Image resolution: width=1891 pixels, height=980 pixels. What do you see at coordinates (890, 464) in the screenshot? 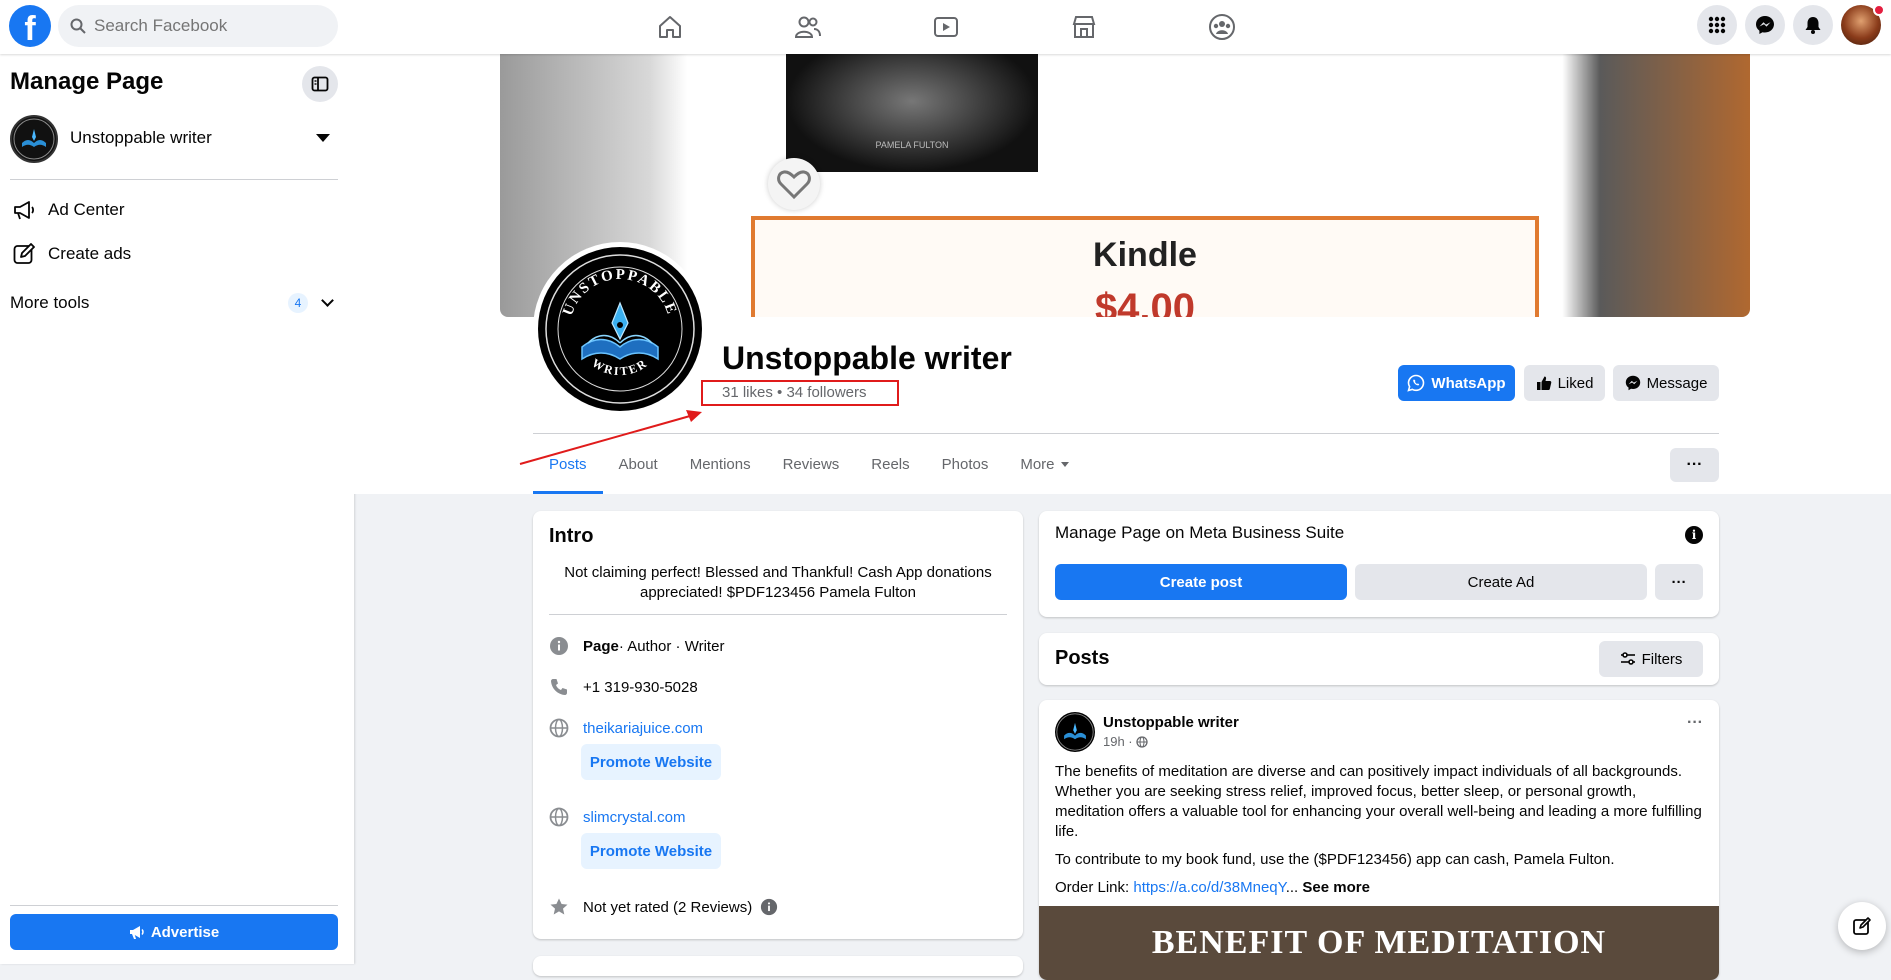
I see `tab-reels: Reels` at bounding box center [890, 464].